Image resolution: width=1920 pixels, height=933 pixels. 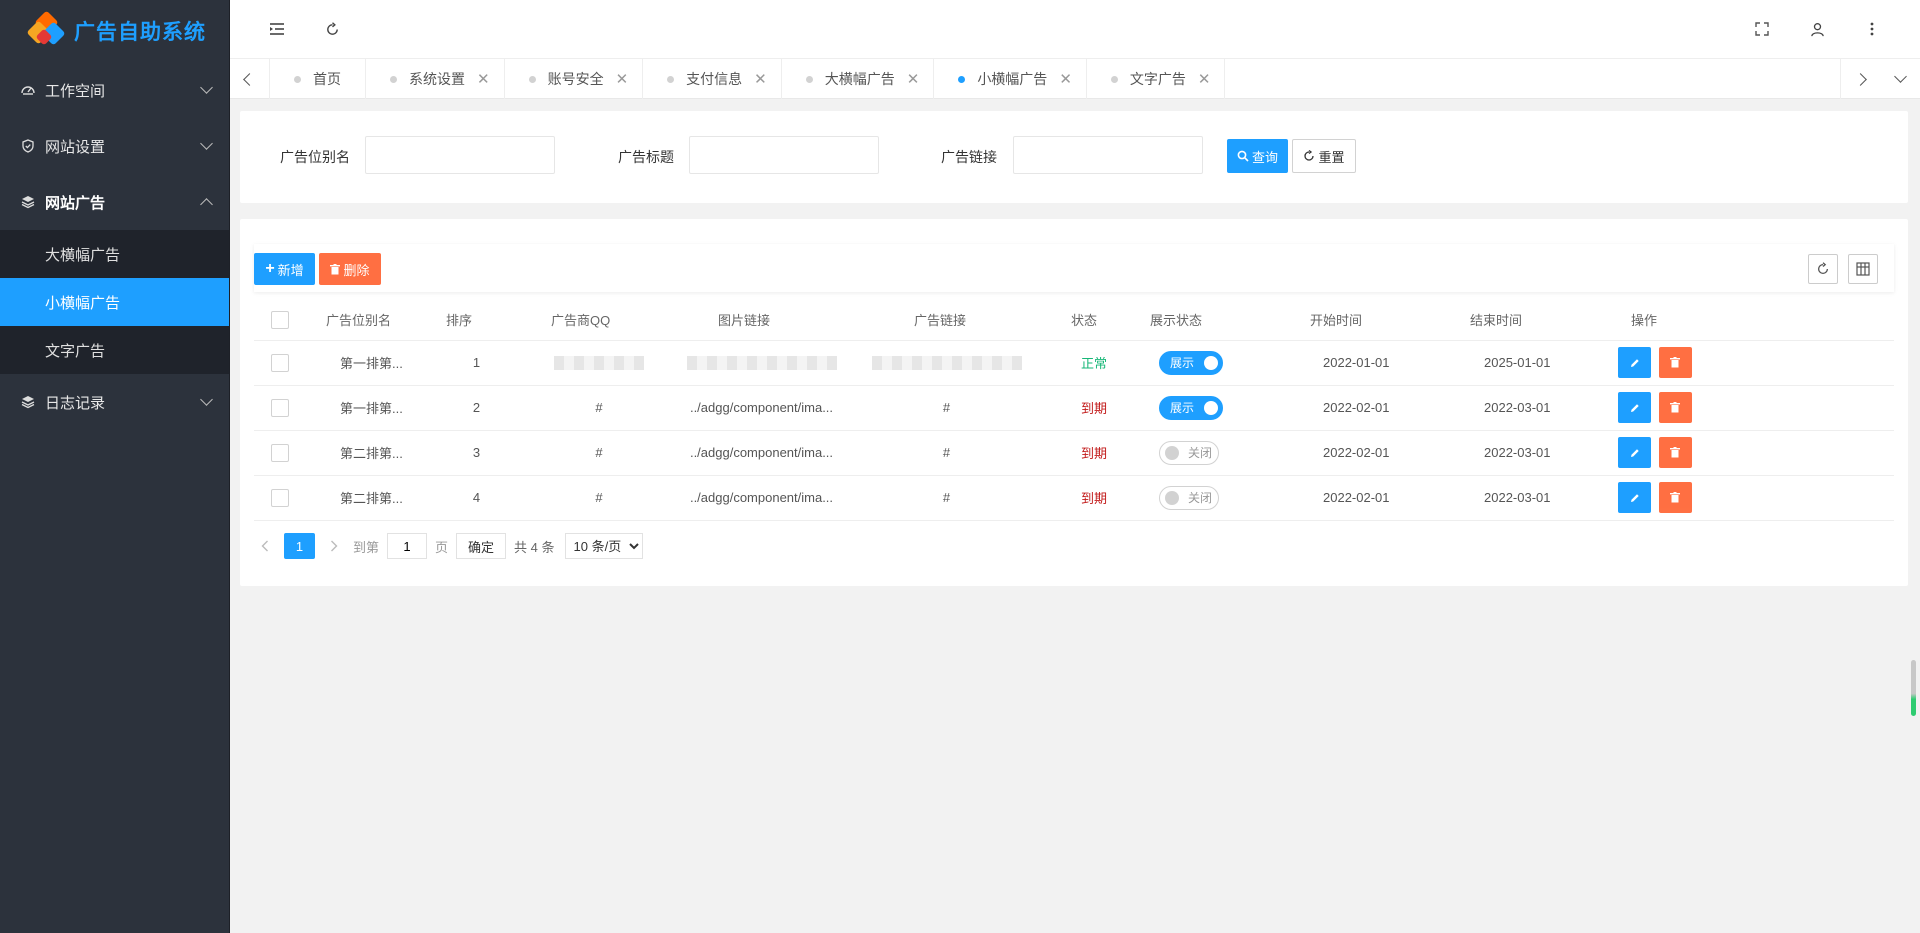 What do you see at coordinates (858, 79) in the screenshot?
I see `tab-large-banner: 大横幅广告 ✕` at bounding box center [858, 79].